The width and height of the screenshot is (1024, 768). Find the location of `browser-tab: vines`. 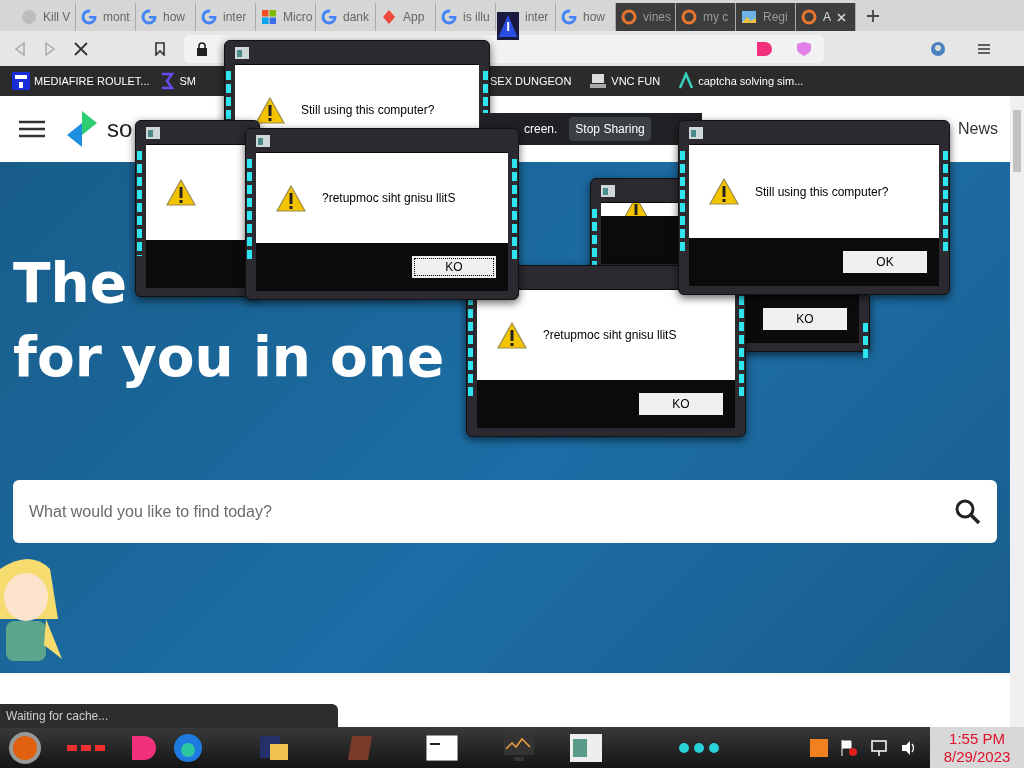

browser-tab: vines is located at coordinates (646, 17).